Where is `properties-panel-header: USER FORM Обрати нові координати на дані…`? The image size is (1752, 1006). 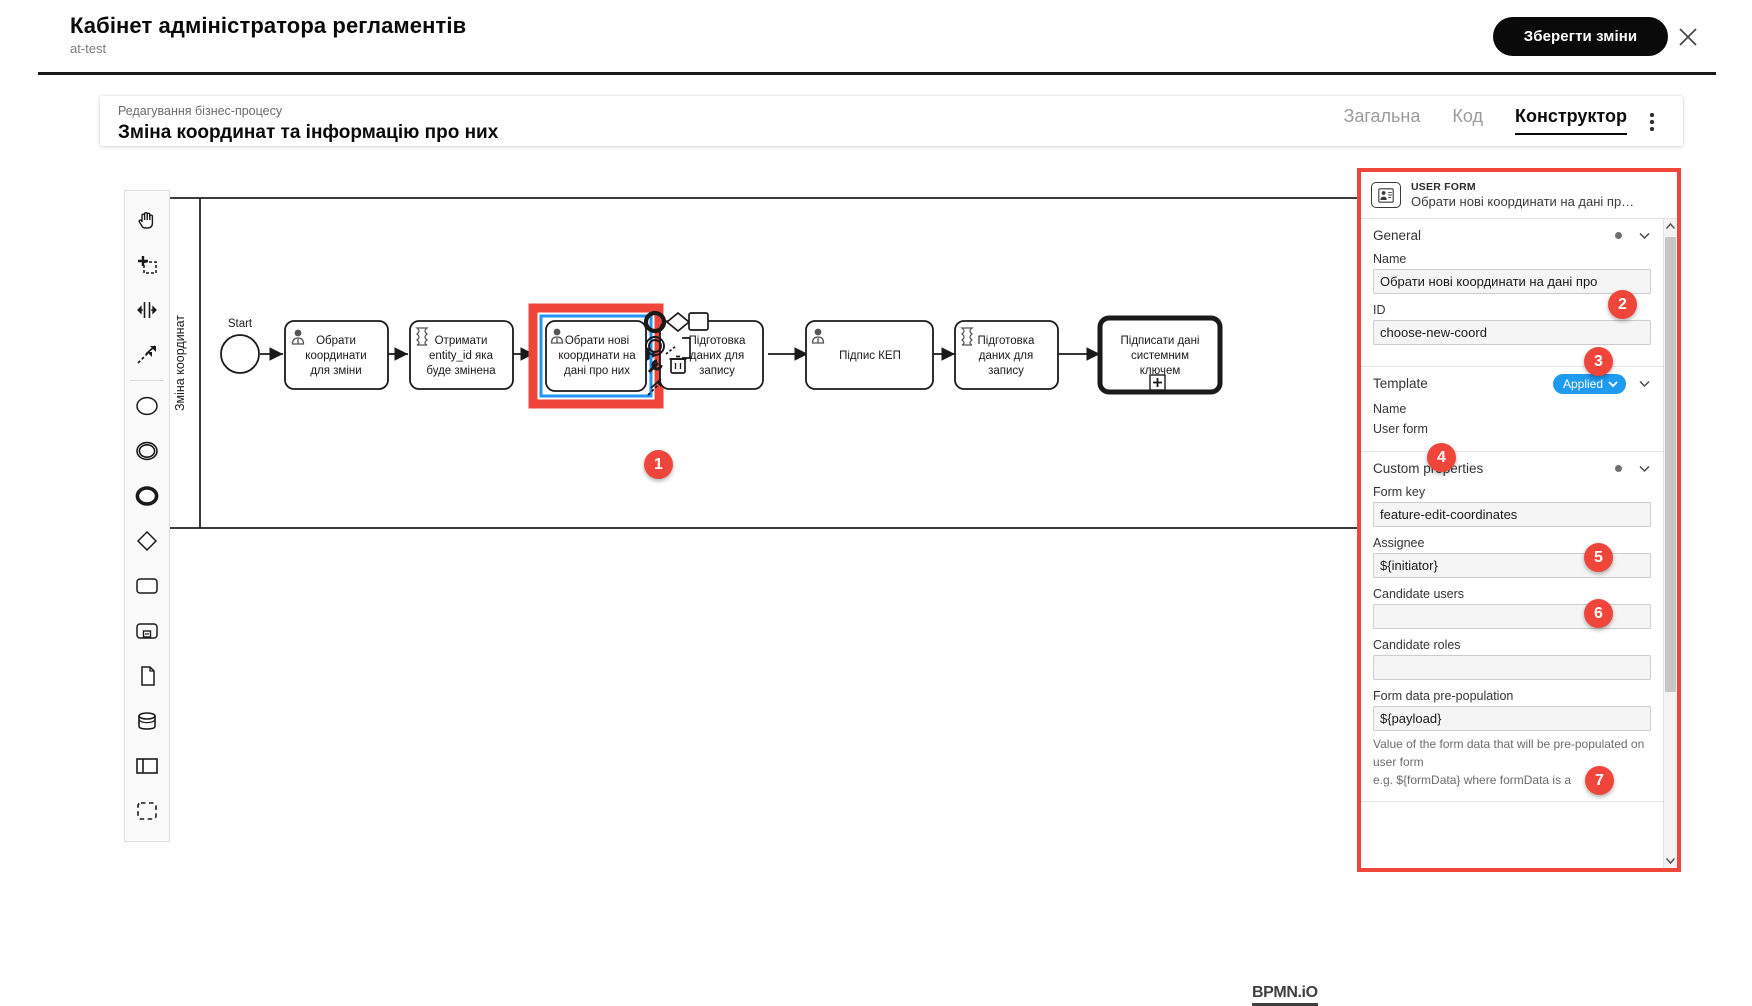
properties-panel-header: USER FORM Обрати нові координати на дані… is located at coordinates (1519, 195).